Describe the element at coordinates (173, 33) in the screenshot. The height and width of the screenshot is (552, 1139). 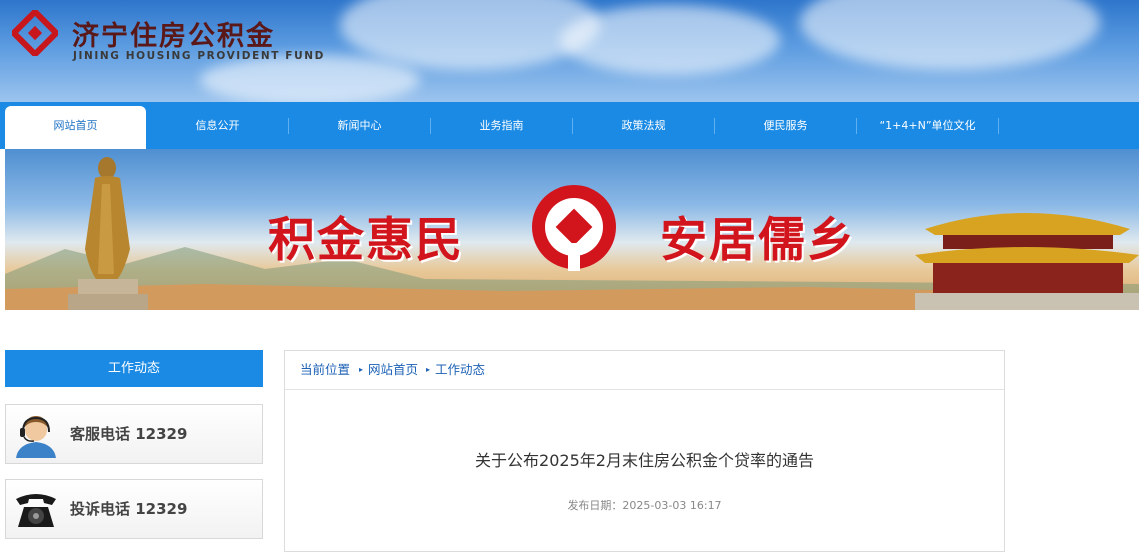
I see `site-title: 济宁住房公积金` at that location.